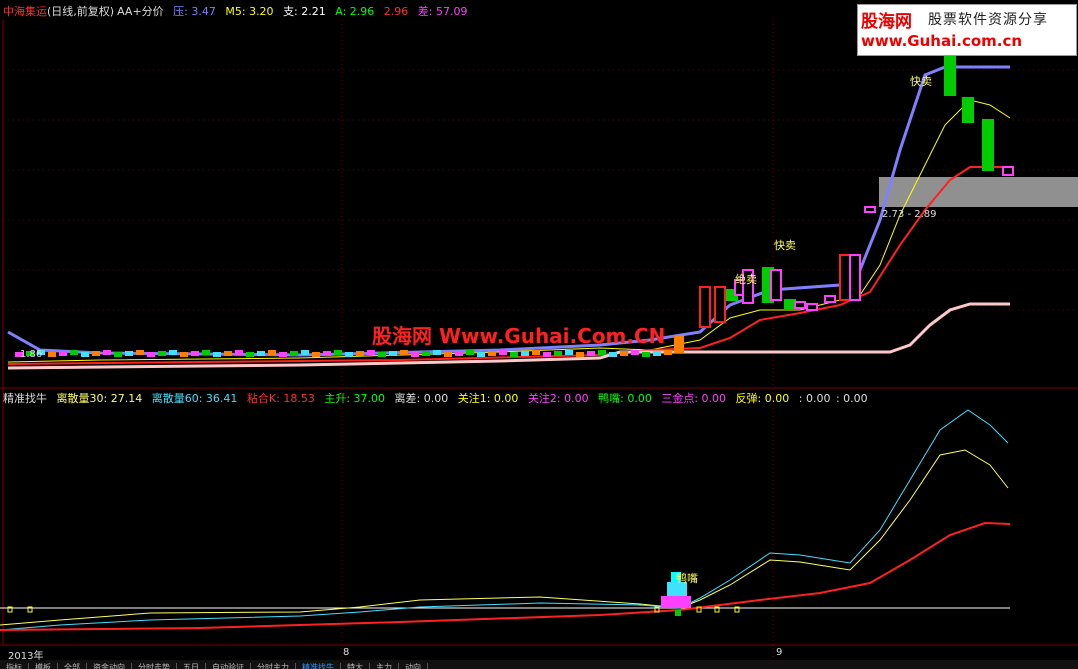 The width and height of the screenshot is (1078, 669). I want to click on indicator-tab: 主力, so click(384, 666).